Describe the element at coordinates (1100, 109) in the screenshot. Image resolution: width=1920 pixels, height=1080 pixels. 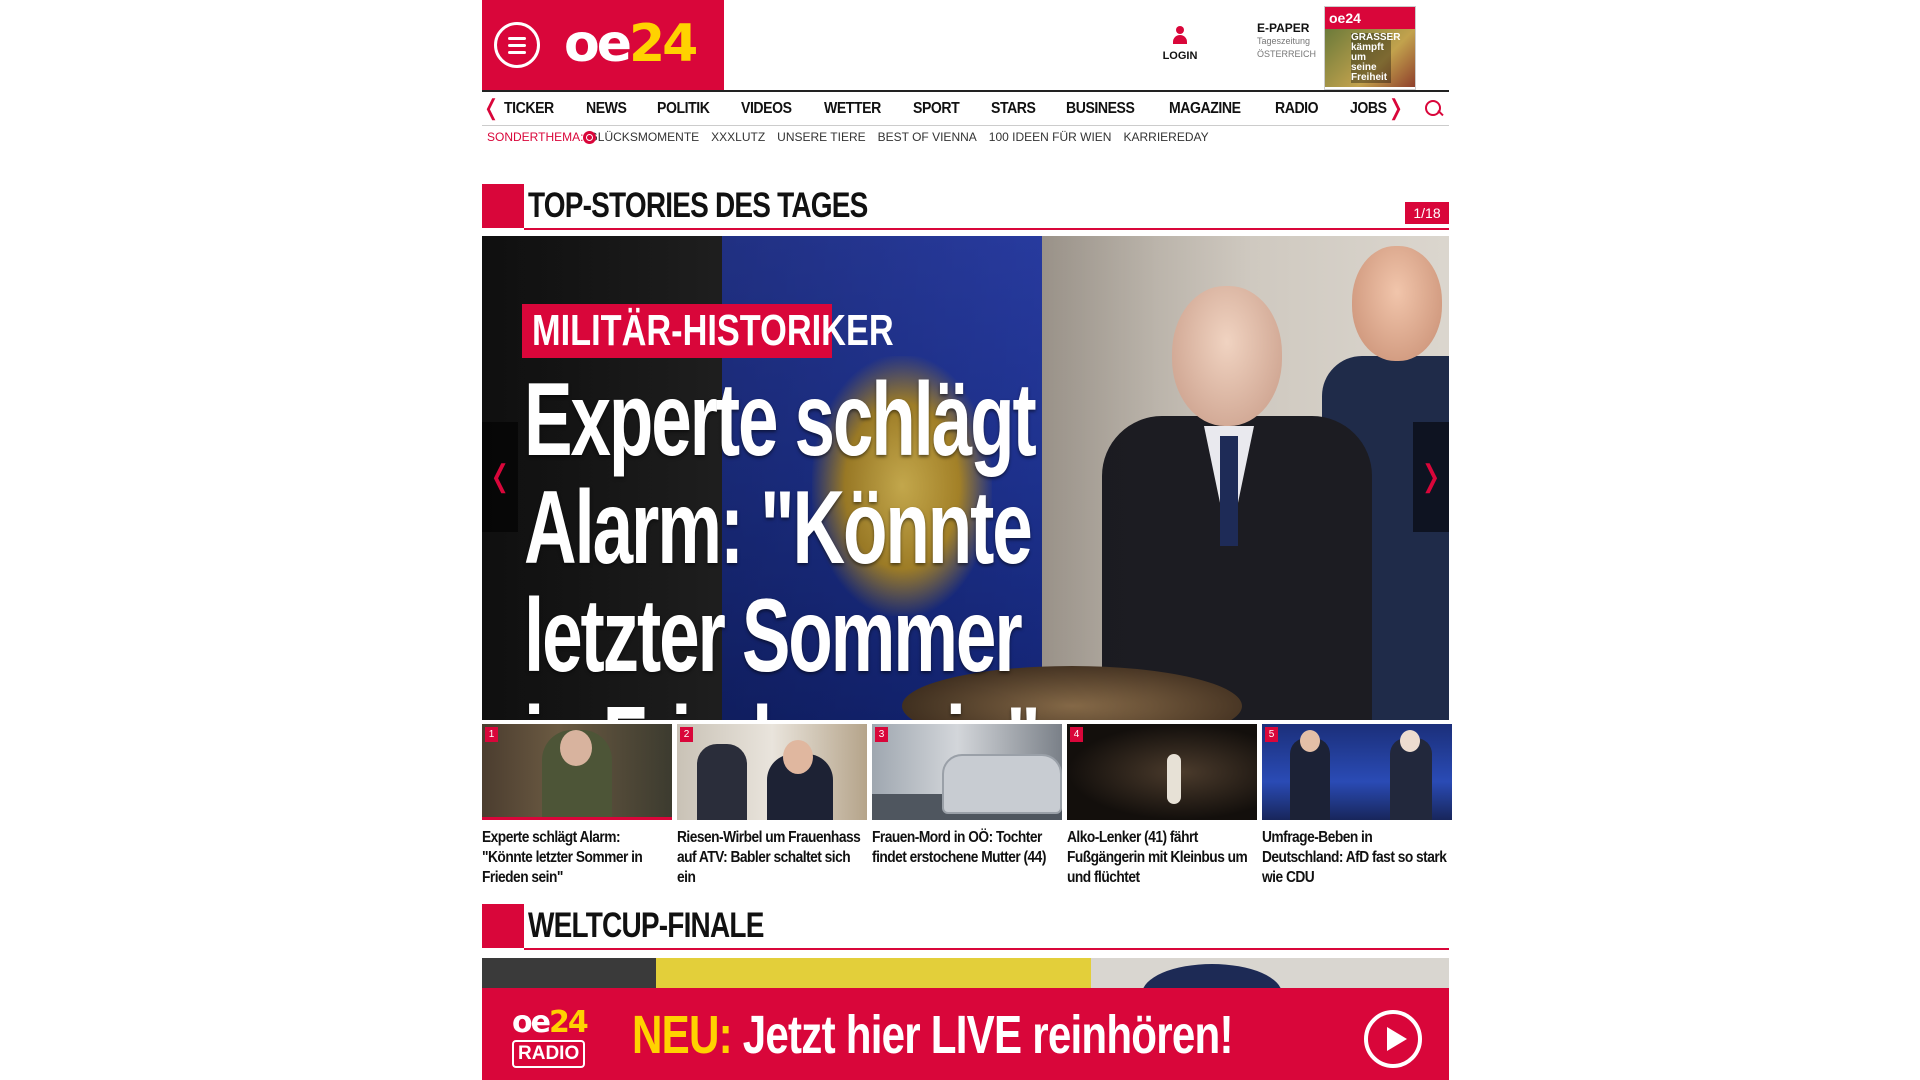
I see `nav-item-business: BUSINESS` at that location.